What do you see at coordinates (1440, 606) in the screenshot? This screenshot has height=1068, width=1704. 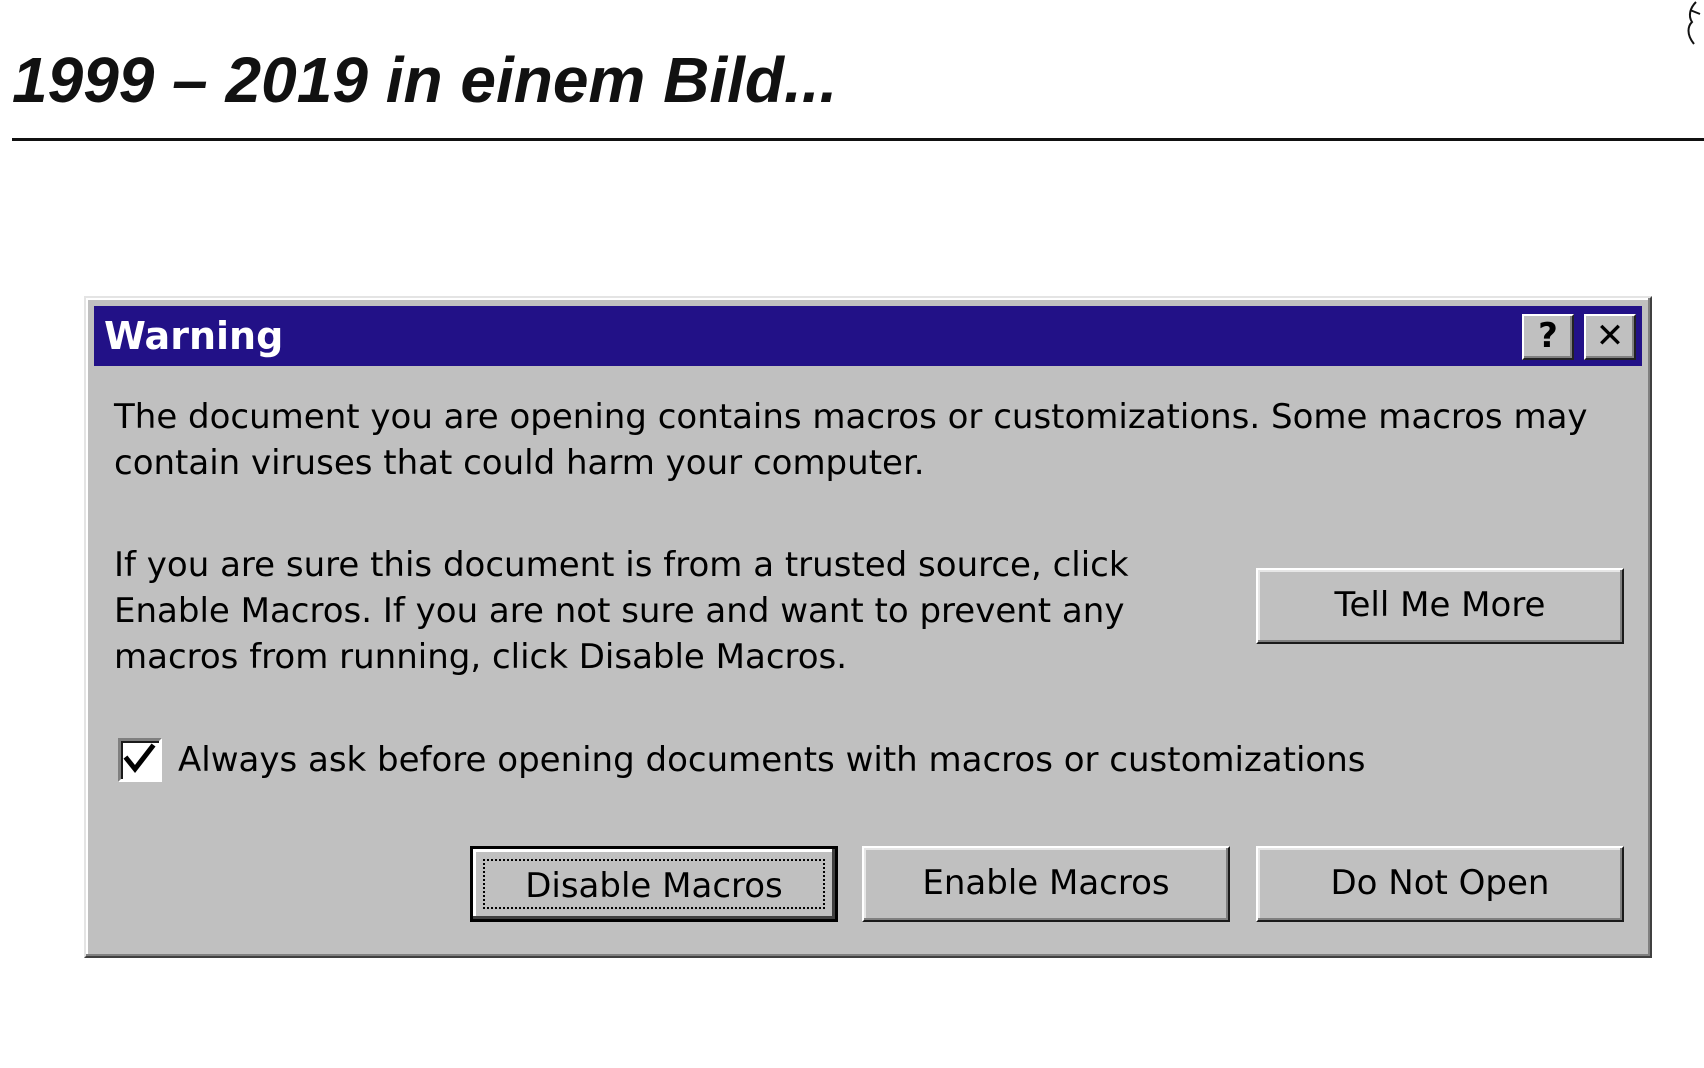 I see `tell-me-more-button: Tell Me More` at bounding box center [1440, 606].